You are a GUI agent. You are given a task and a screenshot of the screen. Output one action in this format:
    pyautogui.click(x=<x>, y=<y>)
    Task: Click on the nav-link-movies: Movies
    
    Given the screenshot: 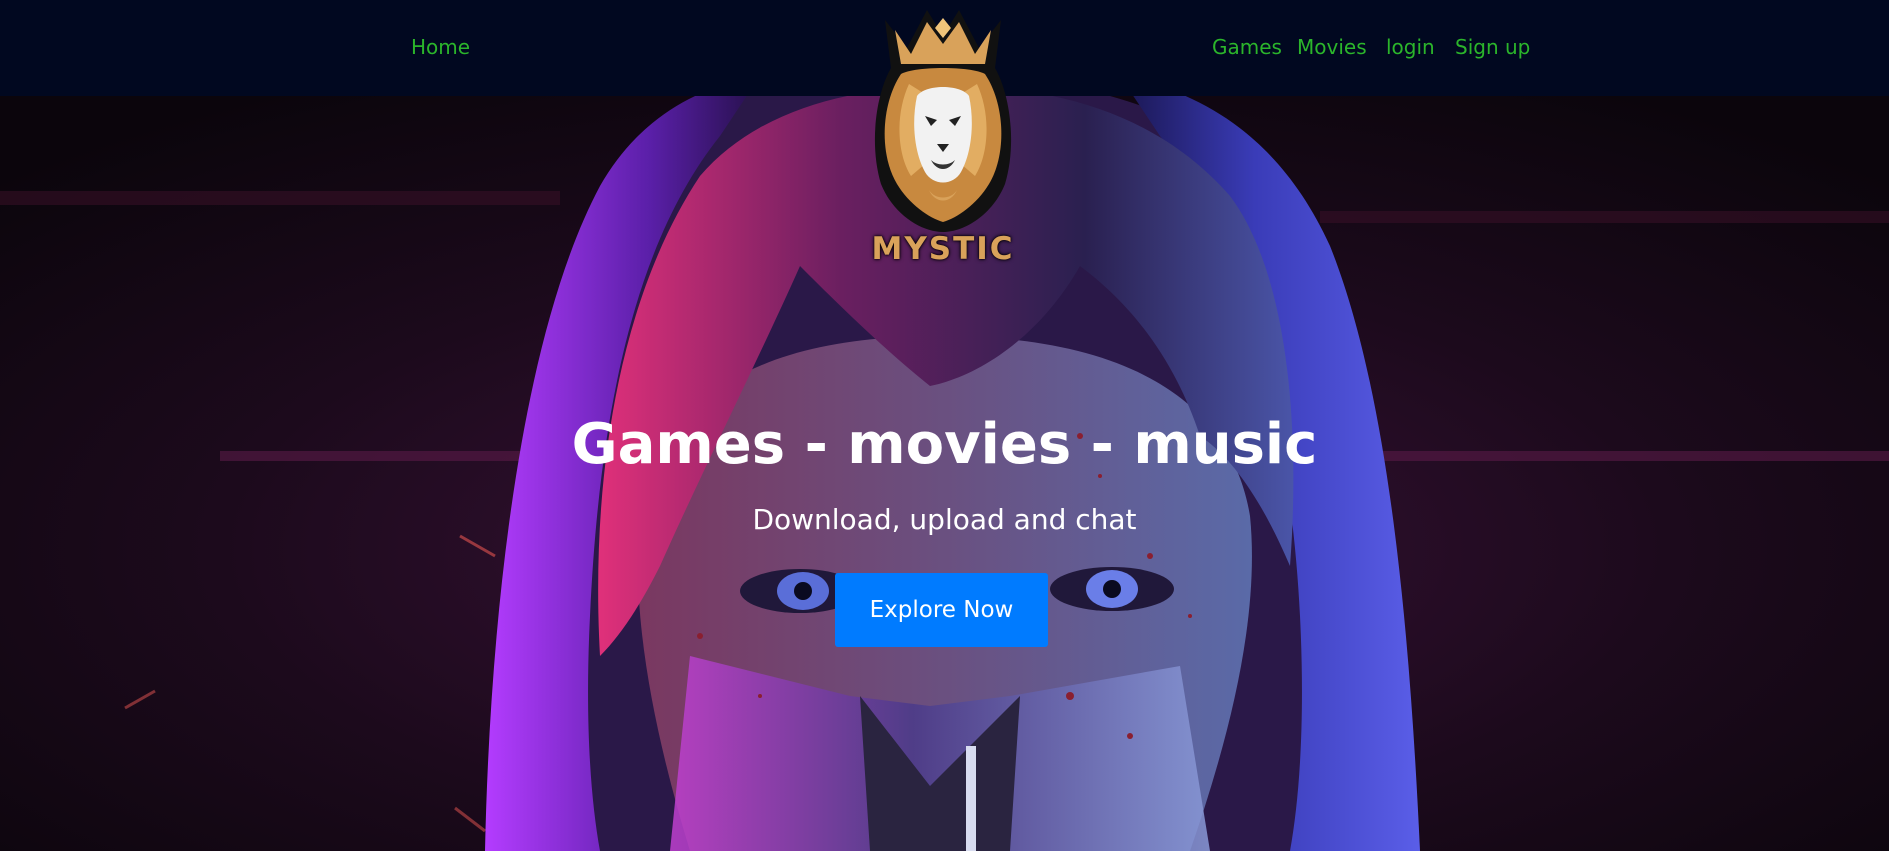 What is the action you would take?
    pyautogui.click(x=1332, y=47)
    